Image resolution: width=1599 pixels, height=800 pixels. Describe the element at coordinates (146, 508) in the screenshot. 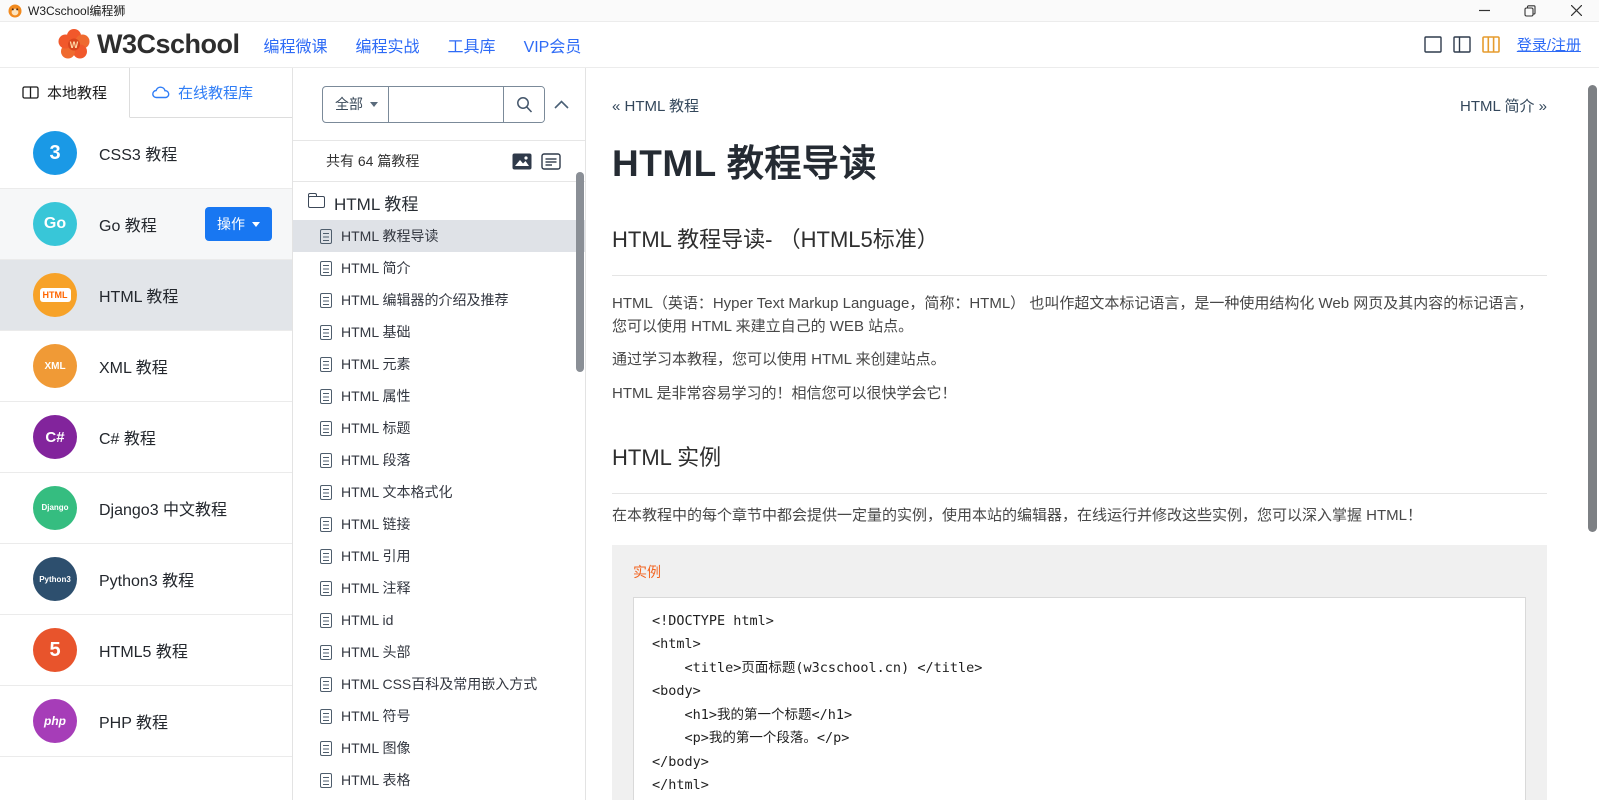

I see `sidebar-item-django3: Django Django3 中文教程` at that location.